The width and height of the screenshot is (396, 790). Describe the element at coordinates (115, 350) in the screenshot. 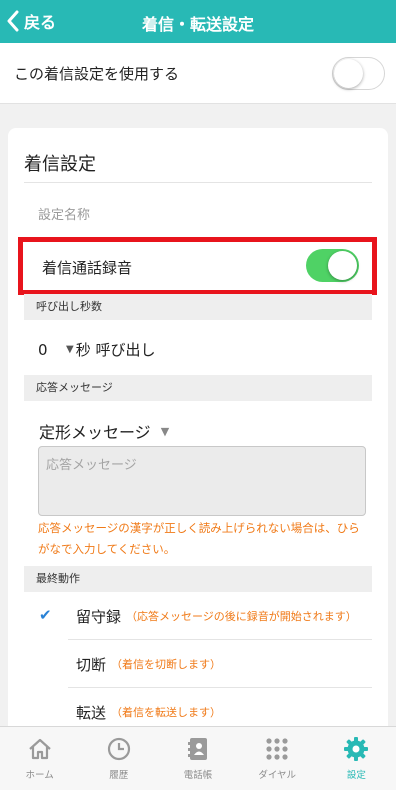

I see `ring-seconds-suffix: 秒 呼び出し` at that location.